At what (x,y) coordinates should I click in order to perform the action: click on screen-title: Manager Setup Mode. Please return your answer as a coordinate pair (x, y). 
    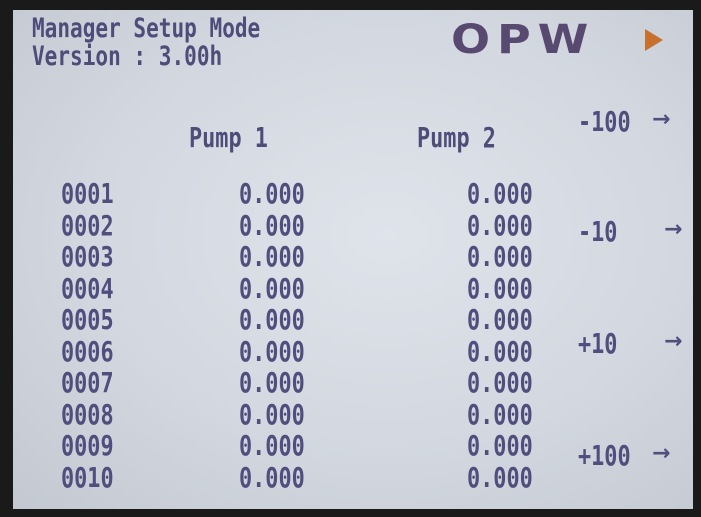
    Looking at the image, I should click on (146, 28).